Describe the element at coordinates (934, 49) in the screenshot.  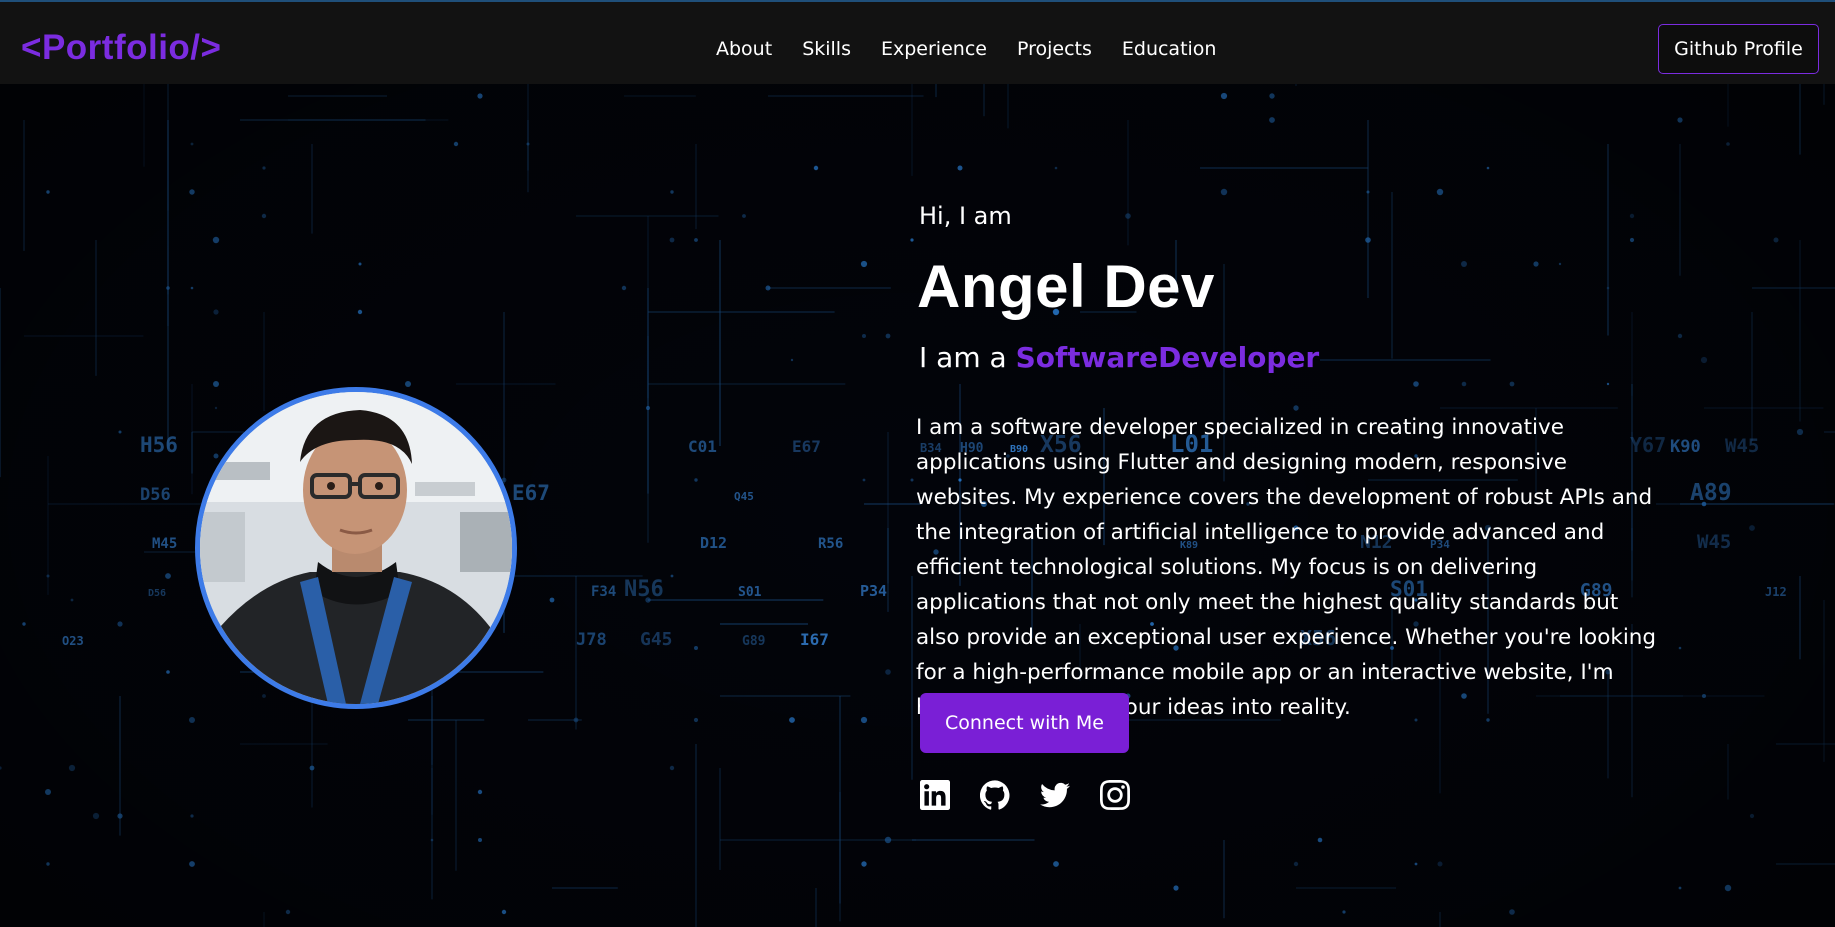
I see `nav-link-experience: Experience` at that location.